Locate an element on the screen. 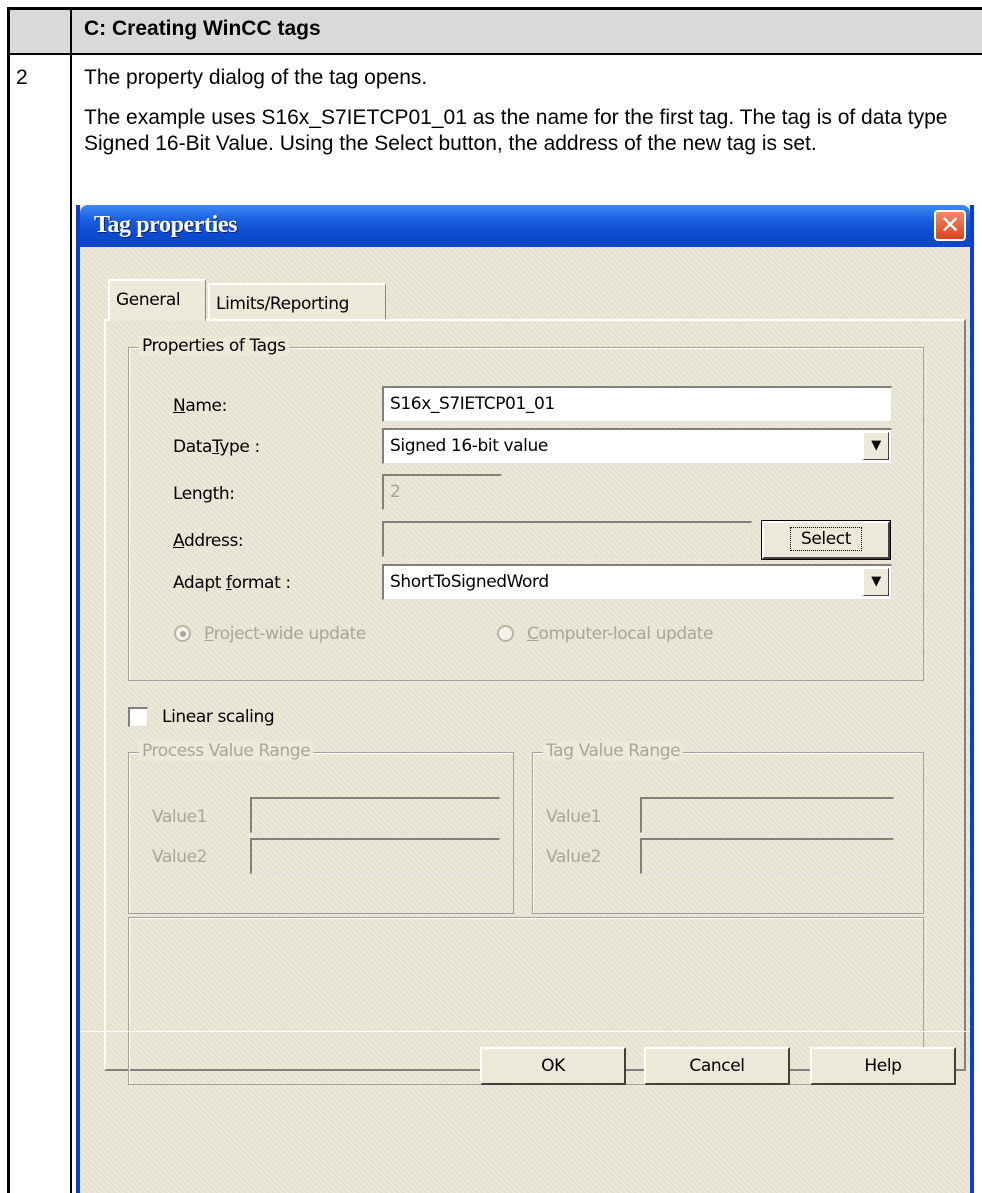 This screenshot has width=982, height=1193. address-input is located at coordinates (567, 539).